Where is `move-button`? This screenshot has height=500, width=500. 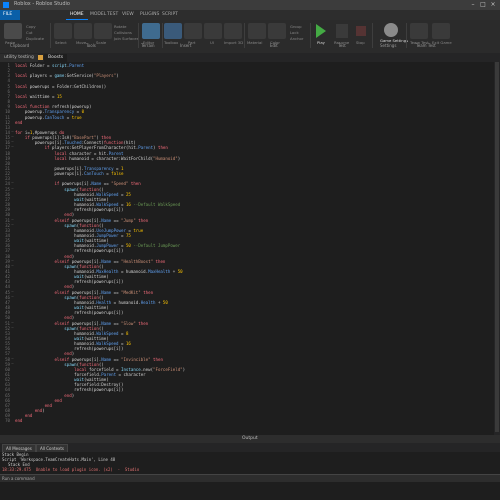 move-button is located at coordinates (83, 31).